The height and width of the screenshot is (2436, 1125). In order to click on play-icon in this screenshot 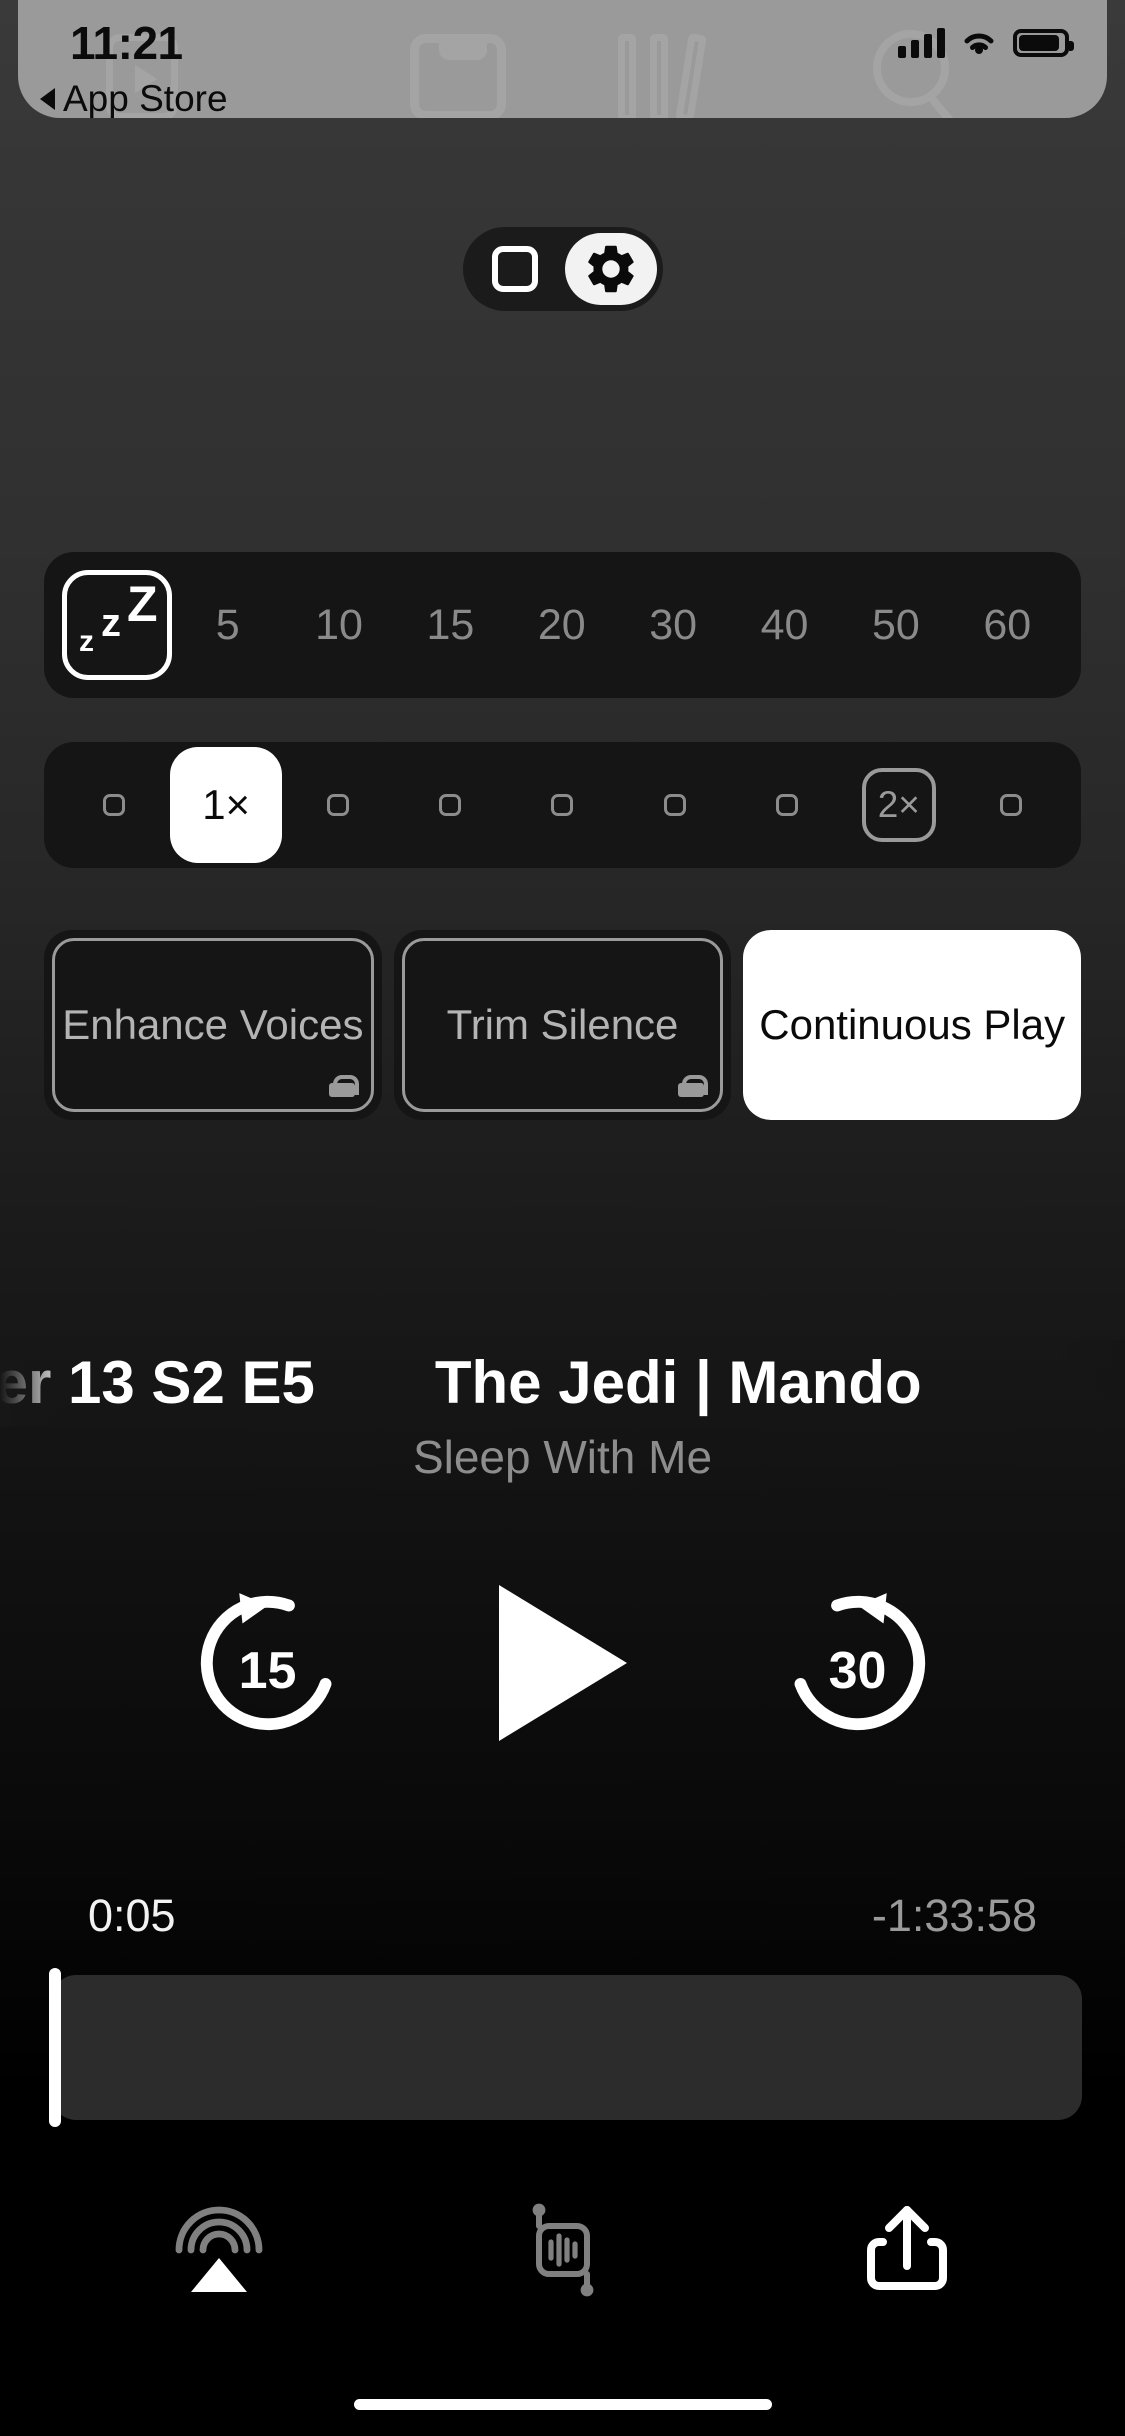, I will do `click(562, 1663)`.